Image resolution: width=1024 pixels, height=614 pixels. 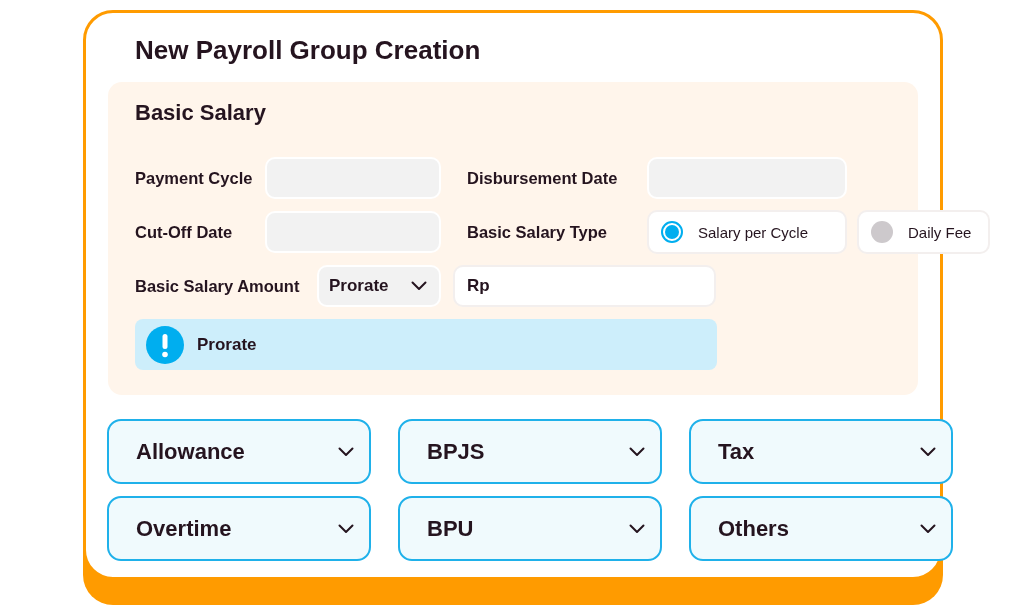 What do you see at coordinates (419, 286) in the screenshot?
I see `chevron-down-icon` at bounding box center [419, 286].